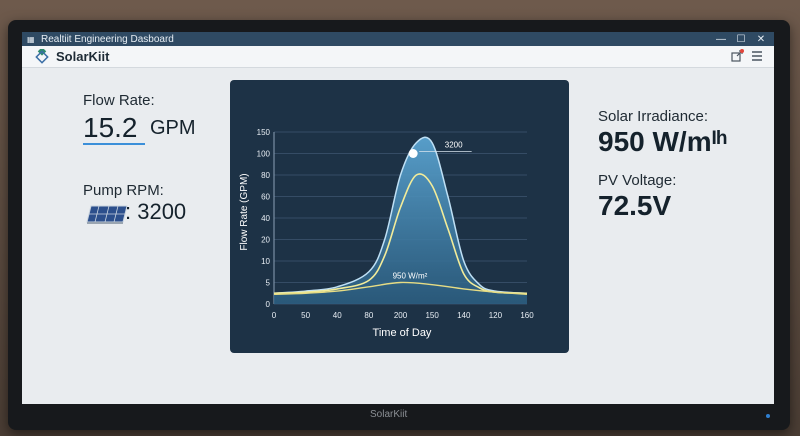  Describe the element at coordinates (83, 56) in the screenshot. I see `app-name: SolarKiit` at that location.